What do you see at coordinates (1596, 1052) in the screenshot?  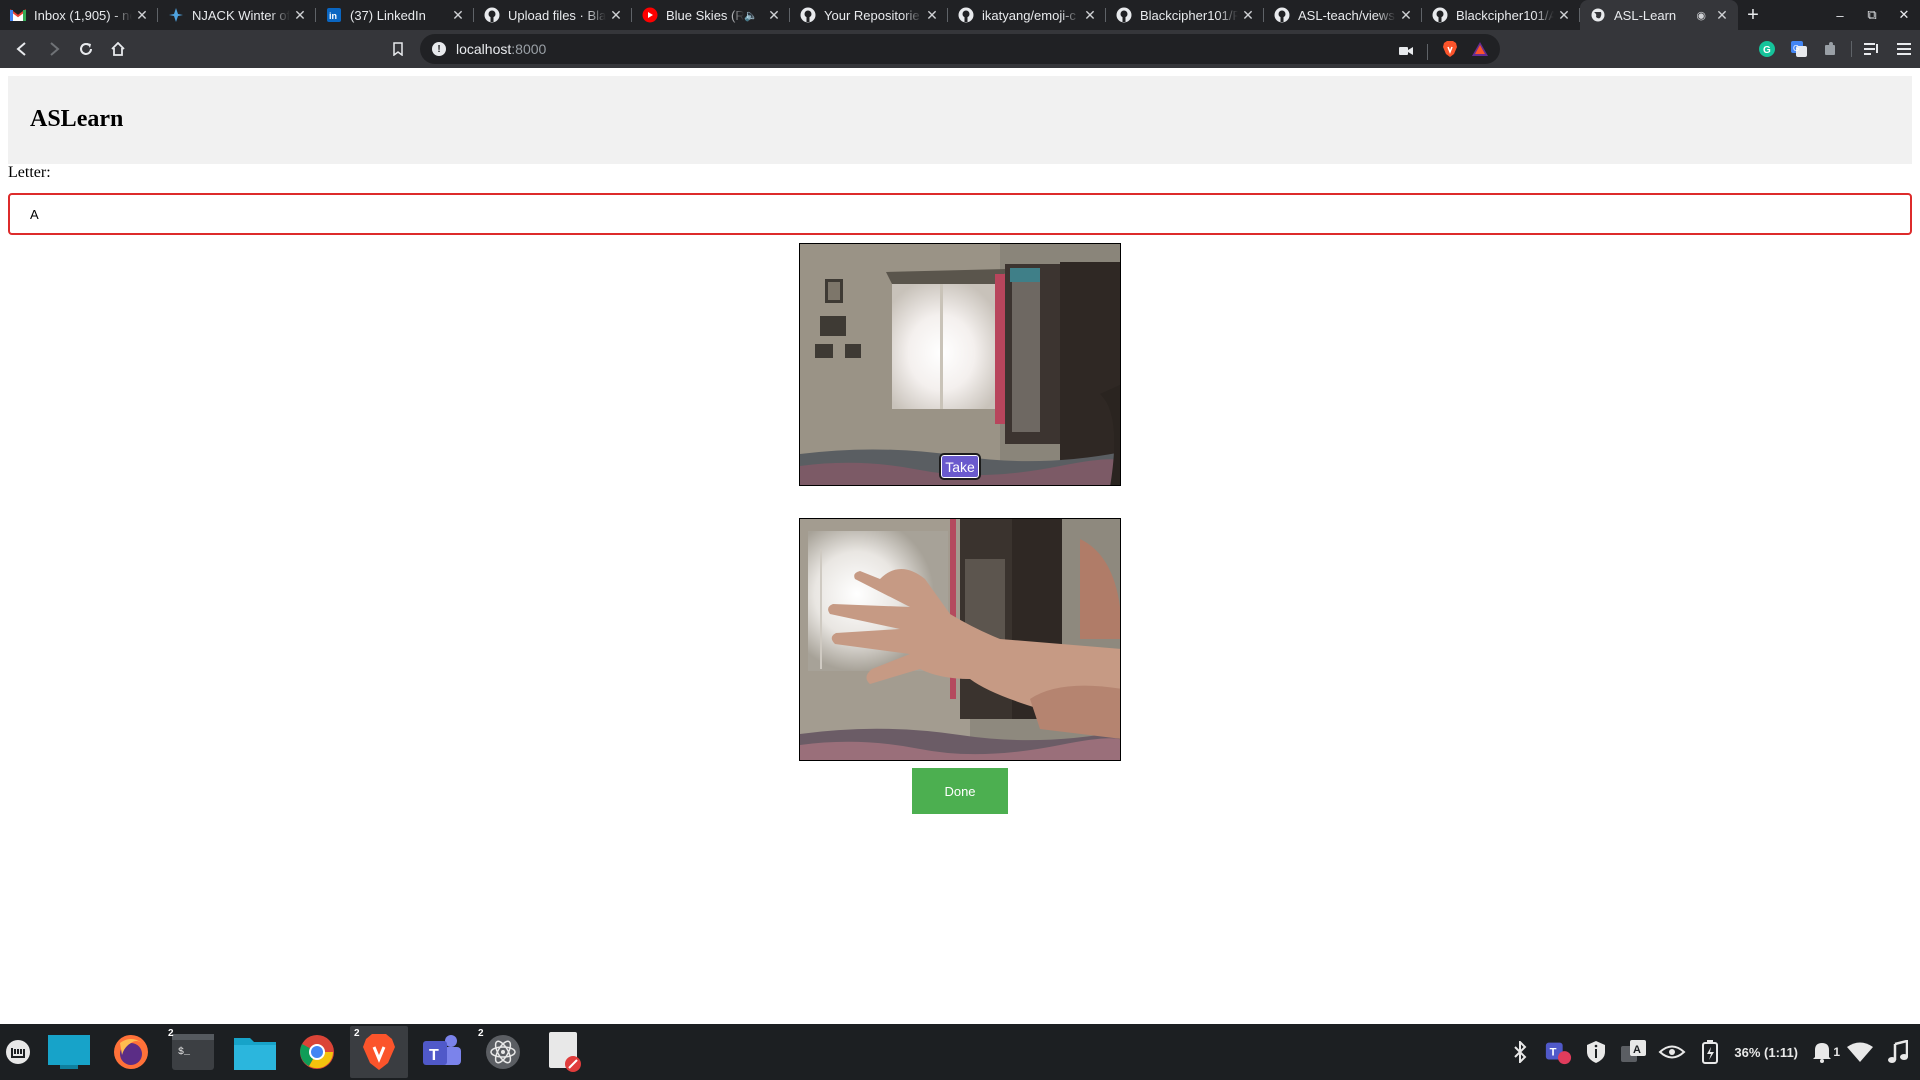 I see `update-info-icon` at bounding box center [1596, 1052].